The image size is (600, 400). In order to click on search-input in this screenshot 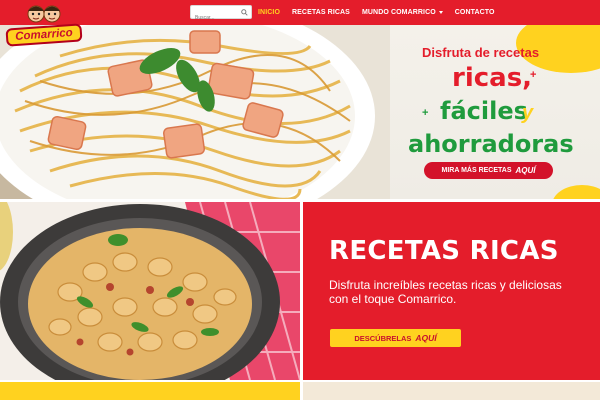, I will do `click(215, 18)`.